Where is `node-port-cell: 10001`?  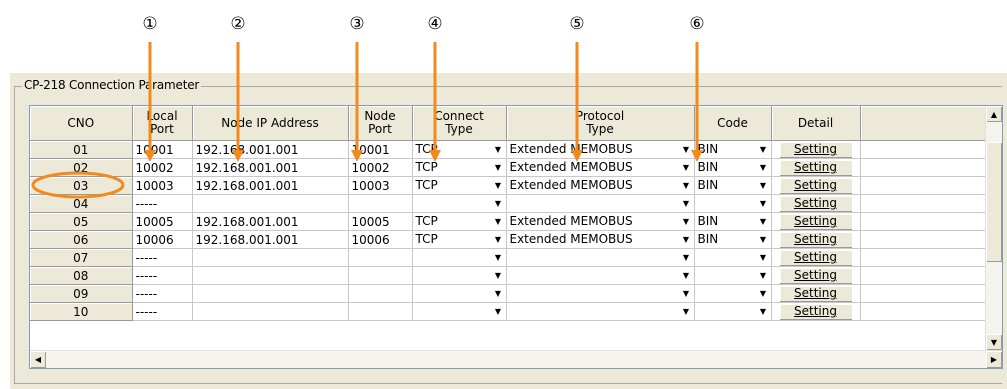 node-port-cell: 10001 is located at coordinates (380, 149).